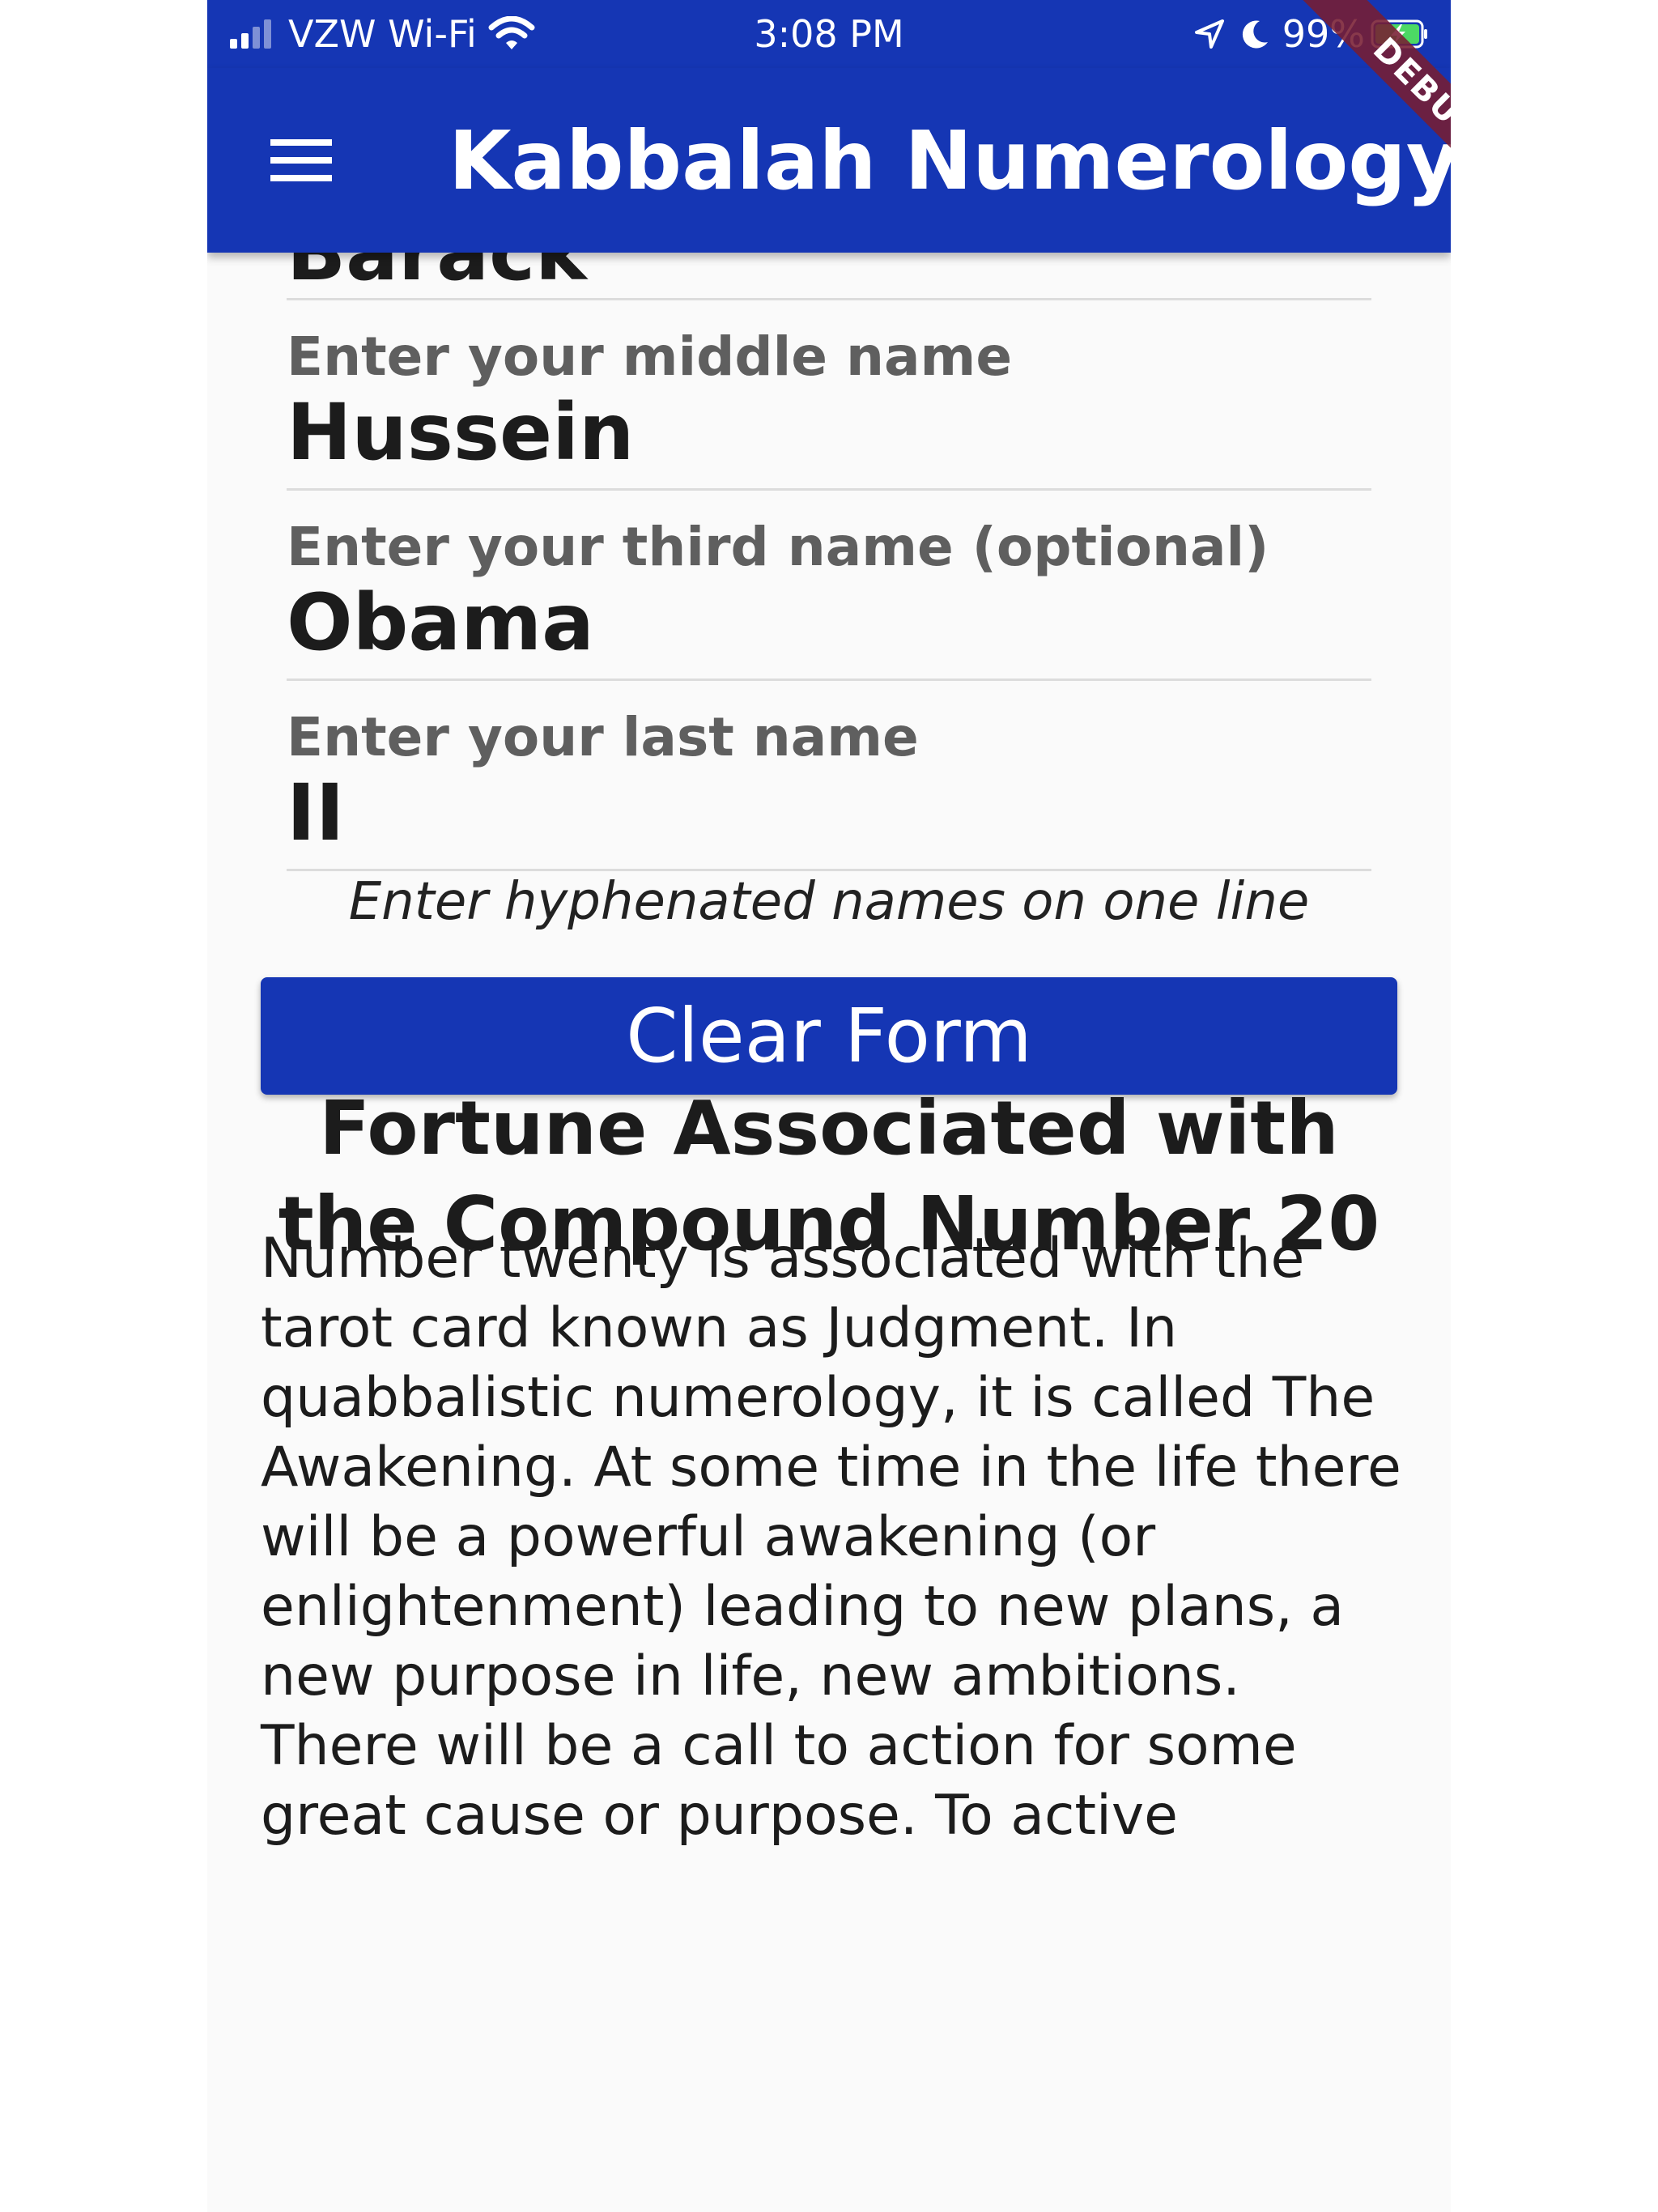  Describe the element at coordinates (440, 623) in the screenshot. I see `third-name-value: Obama` at that location.